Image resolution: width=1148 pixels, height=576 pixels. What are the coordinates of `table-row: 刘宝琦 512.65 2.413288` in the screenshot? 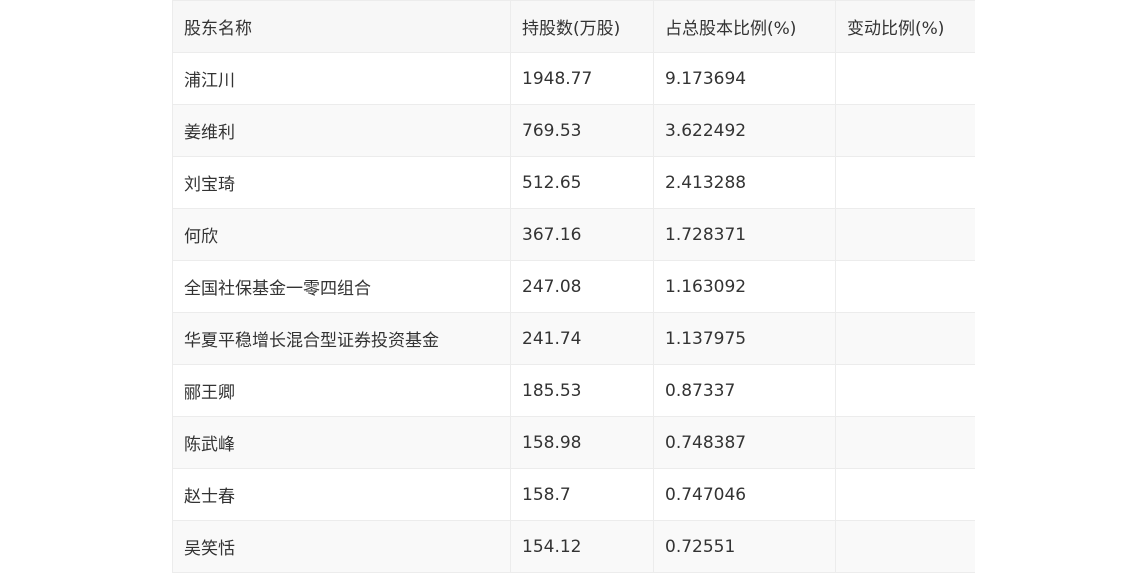 It's located at (573, 182).